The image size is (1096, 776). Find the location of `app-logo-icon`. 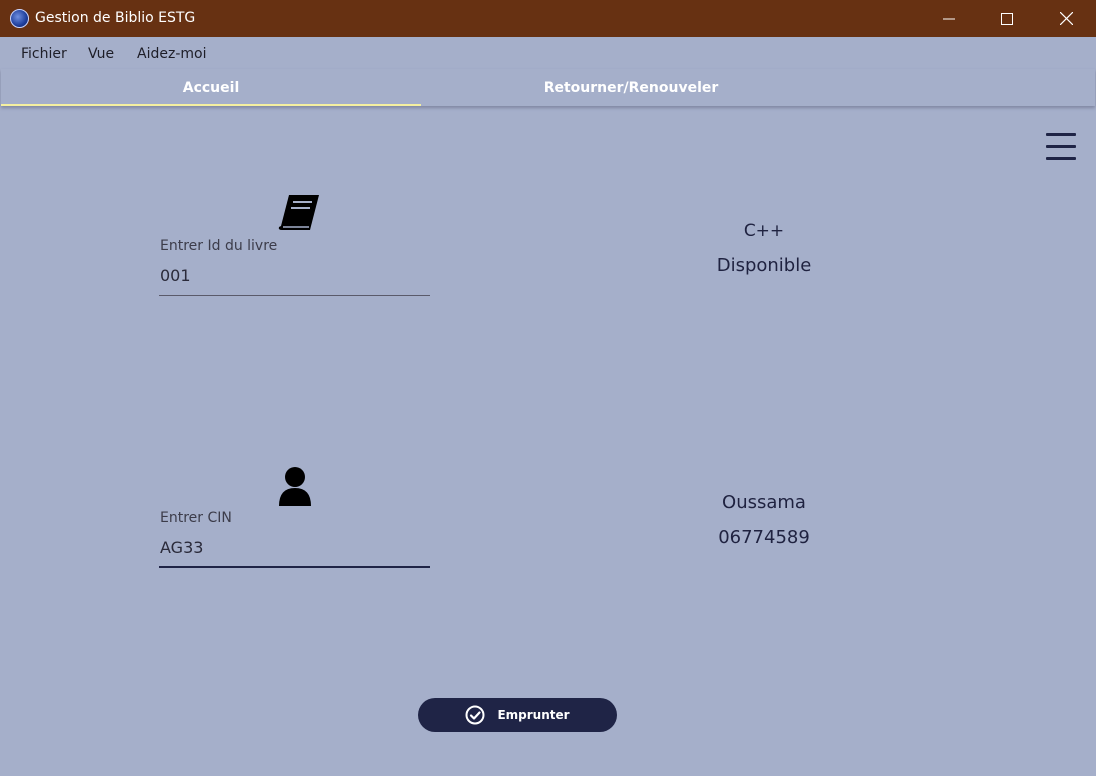

app-logo-icon is located at coordinates (19, 18).